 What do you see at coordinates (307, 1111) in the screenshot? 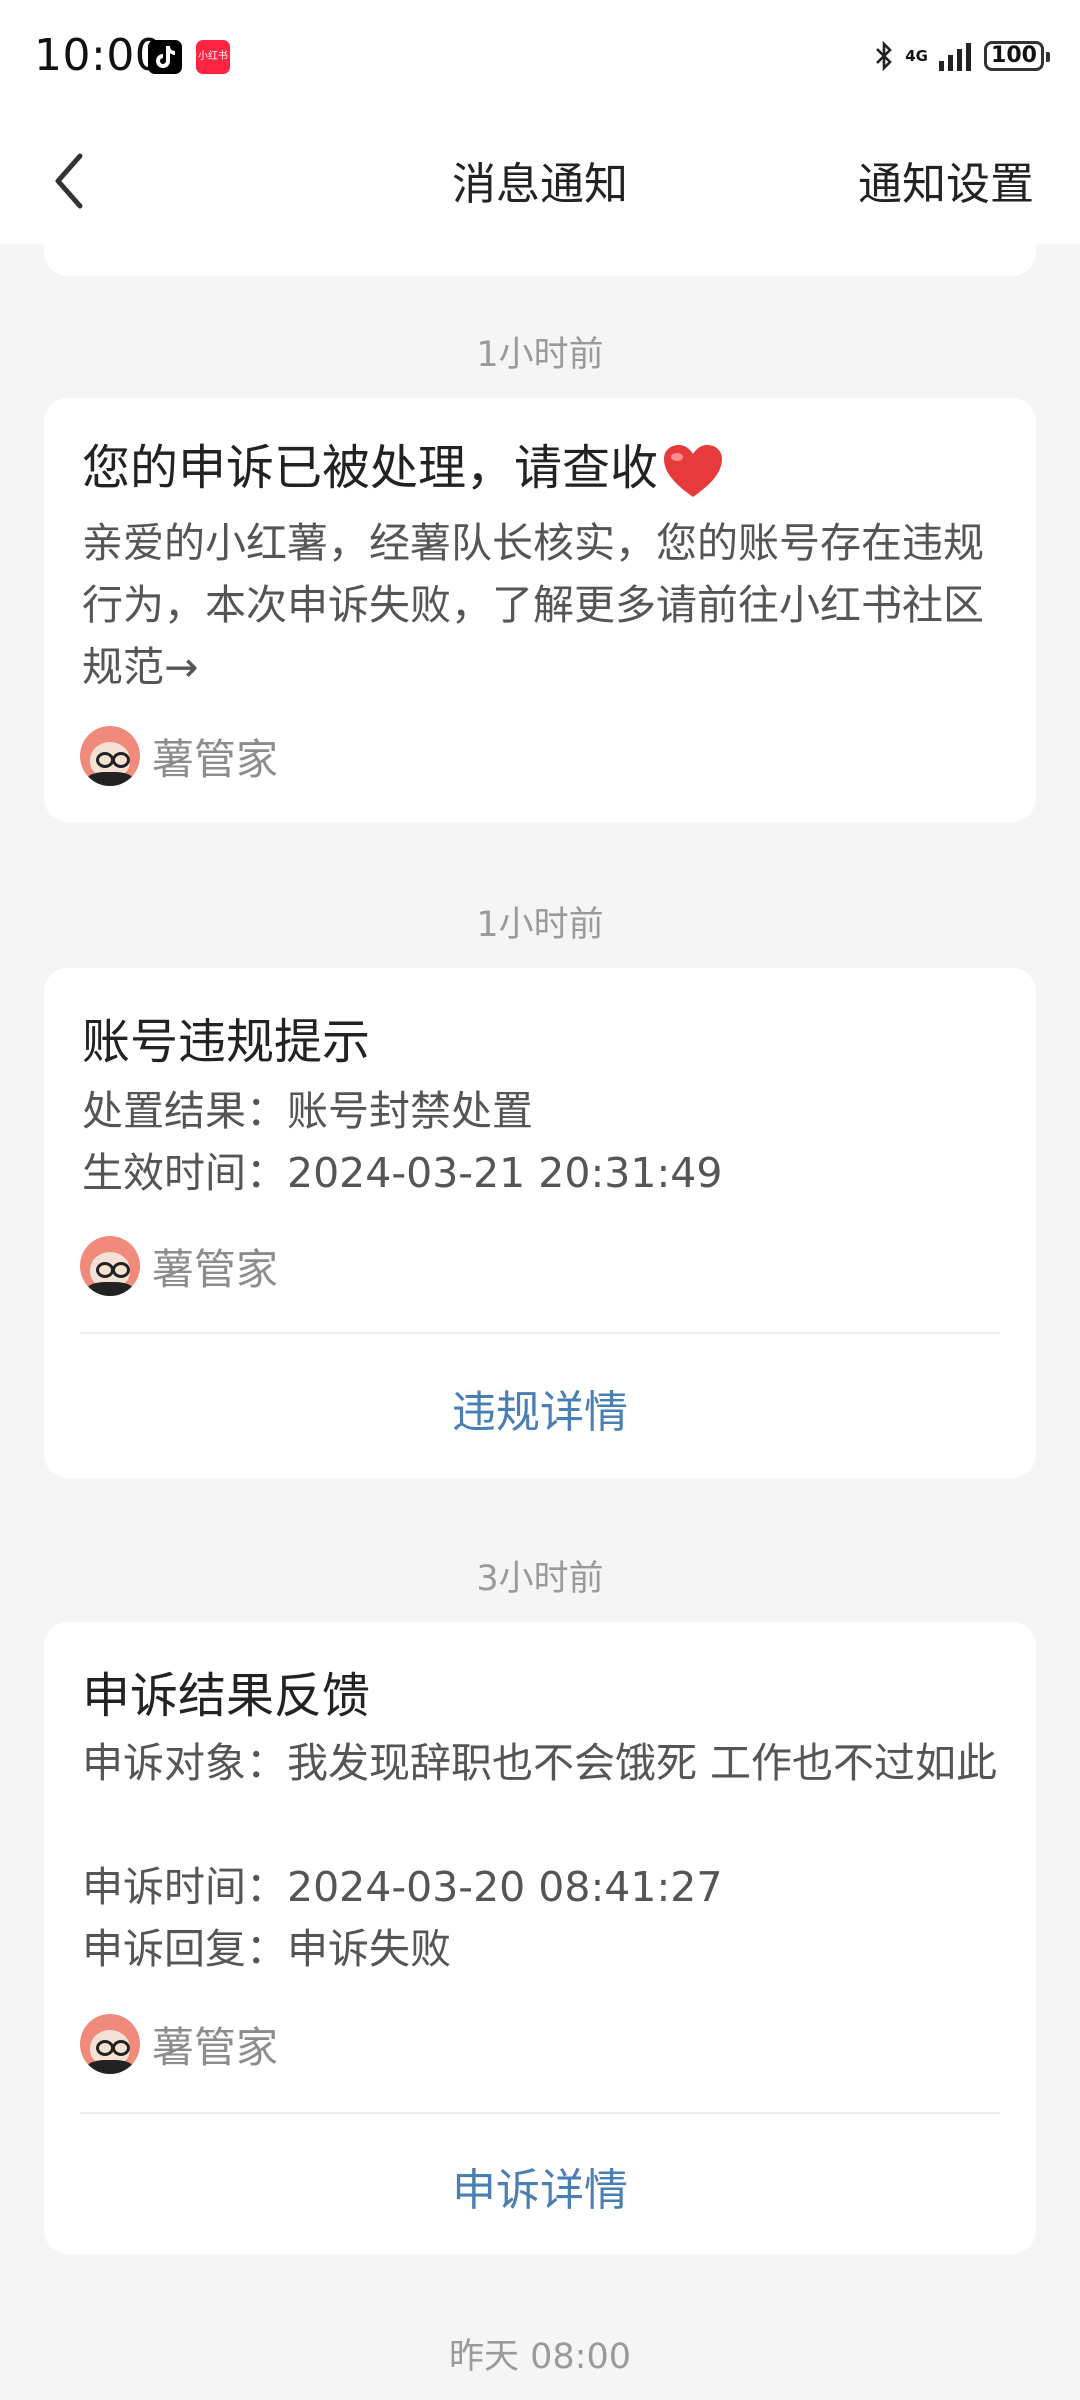
I see `message-line: 处置结果：账号封禁处置` at bounding box center [307, 1111].